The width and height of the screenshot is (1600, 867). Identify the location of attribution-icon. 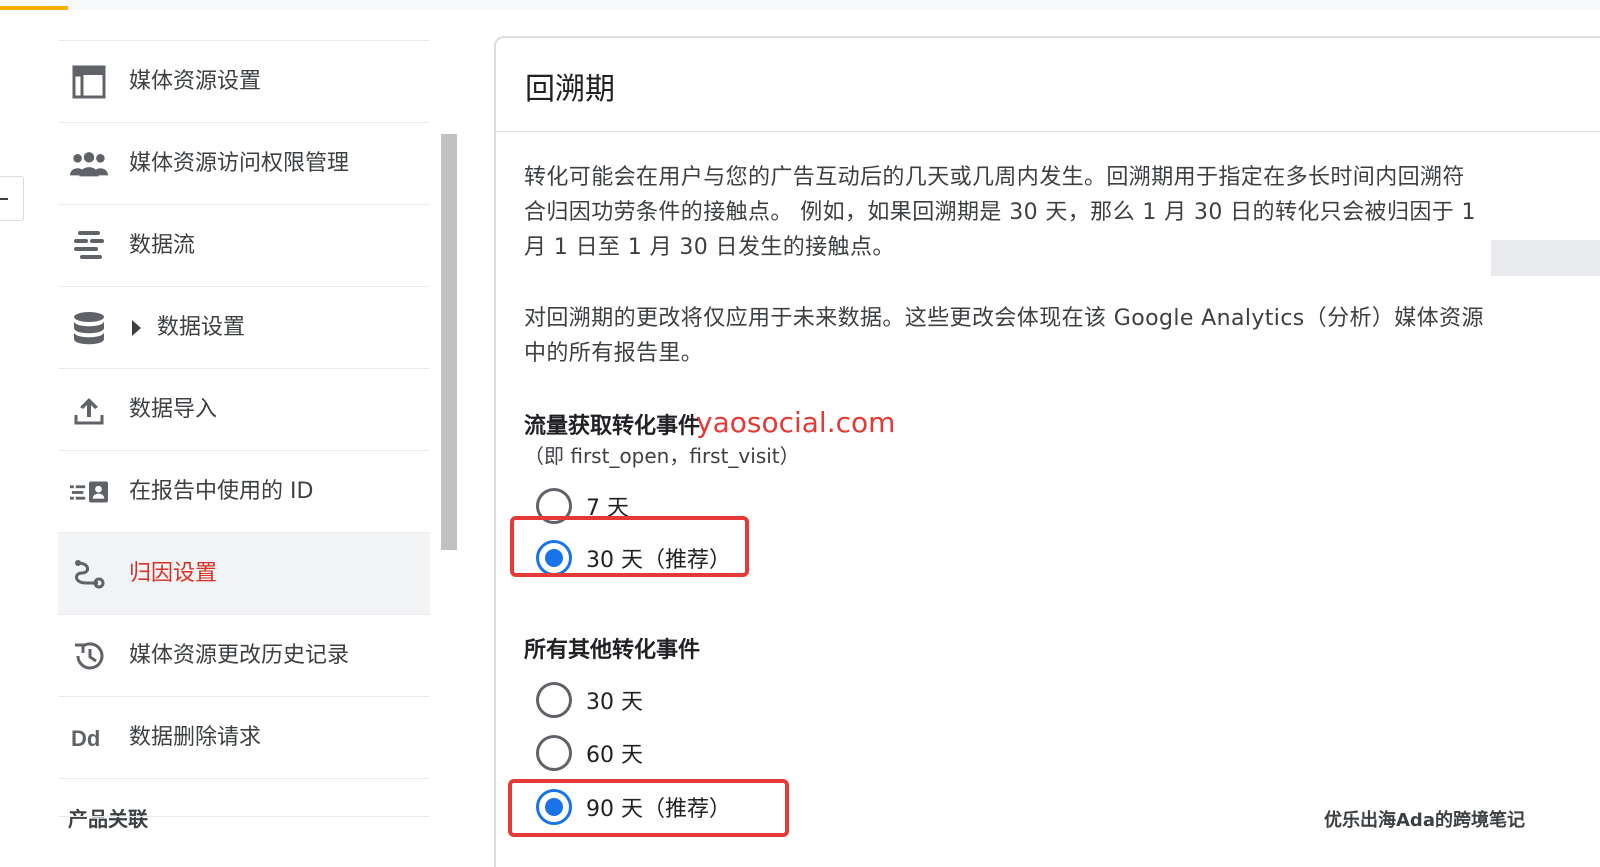
(89, 574).